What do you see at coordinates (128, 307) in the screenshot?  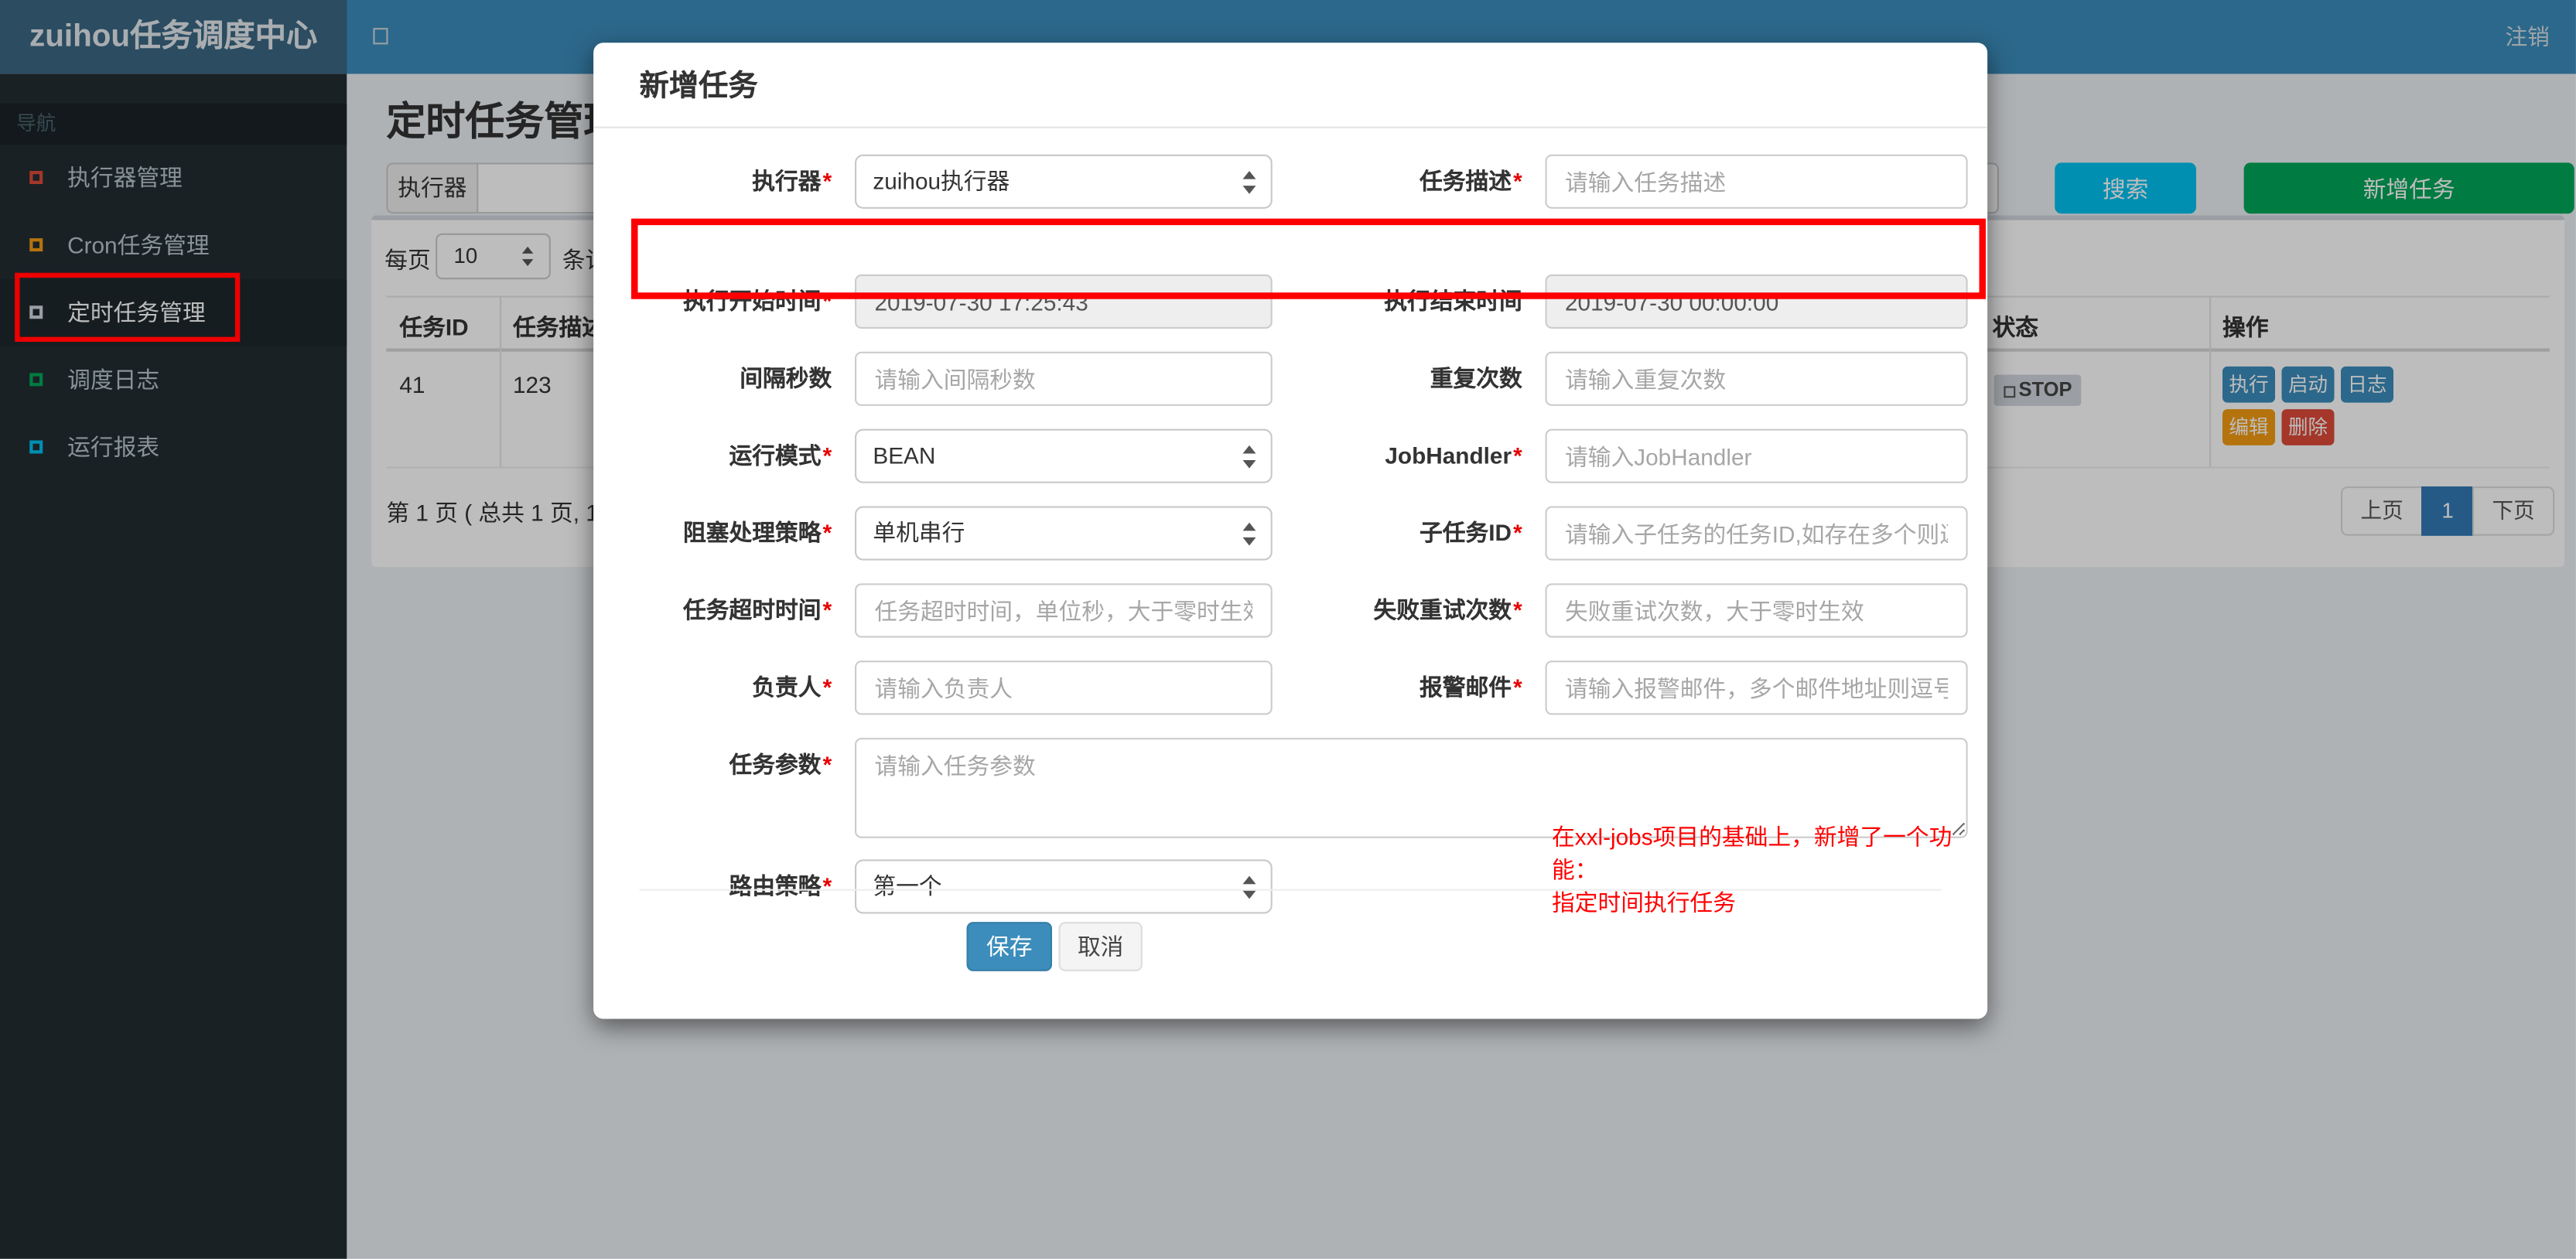 I see `annotation-box-sidebar-item` at bounding box center [128, 307].